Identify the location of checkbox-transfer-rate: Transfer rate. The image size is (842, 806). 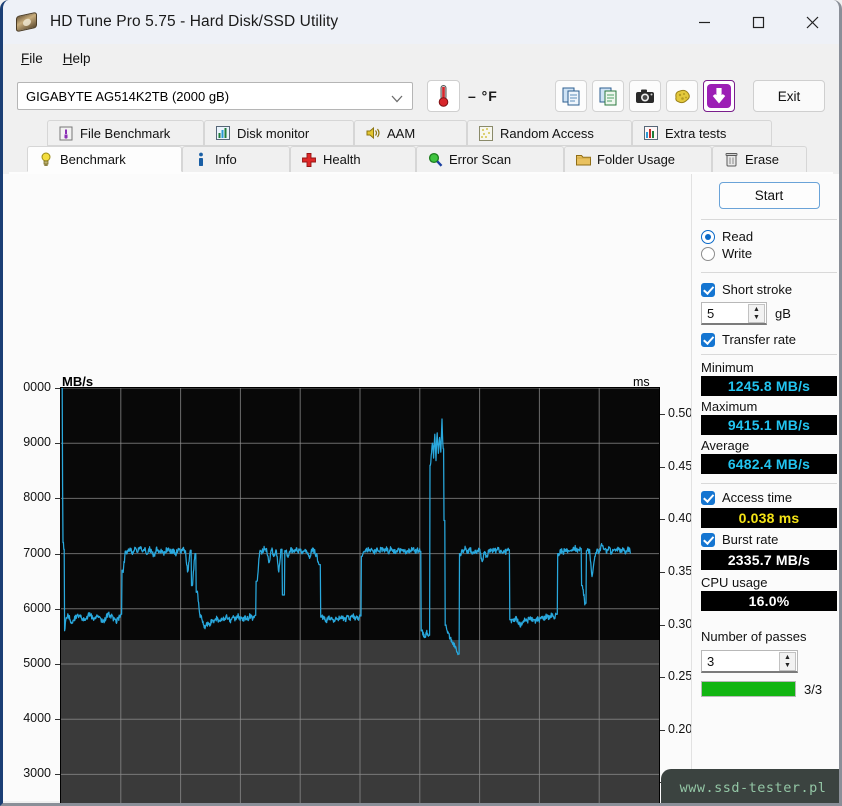
(768, 339).